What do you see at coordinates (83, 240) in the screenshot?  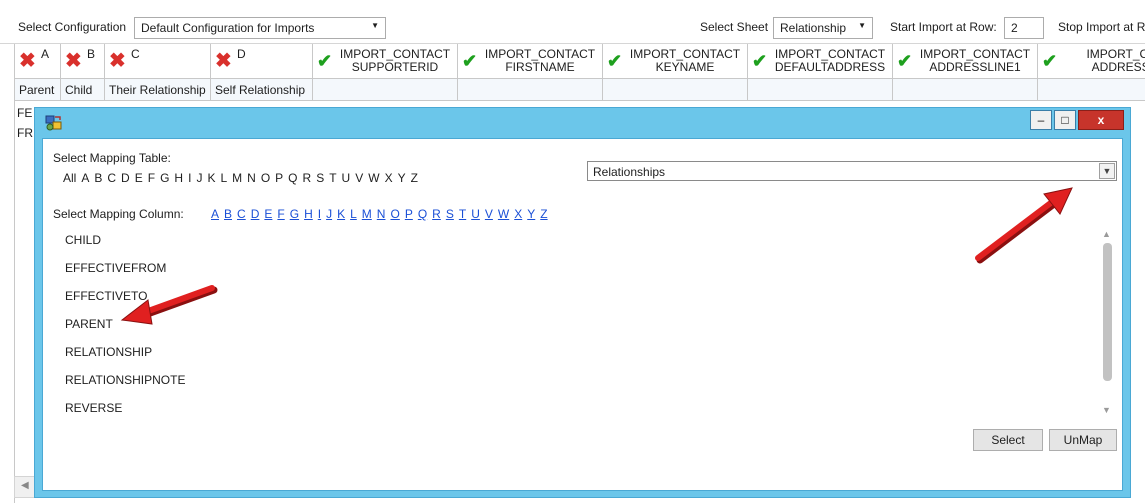 I see `list-item: CHILD` at bounding box center [83, 240].